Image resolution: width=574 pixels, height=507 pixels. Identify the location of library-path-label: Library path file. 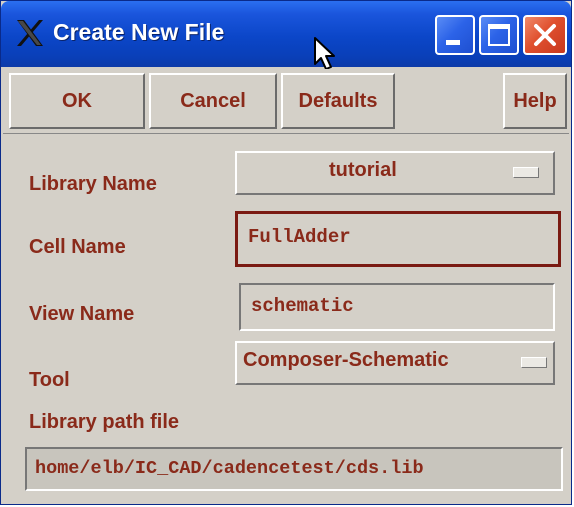
(104, 422).